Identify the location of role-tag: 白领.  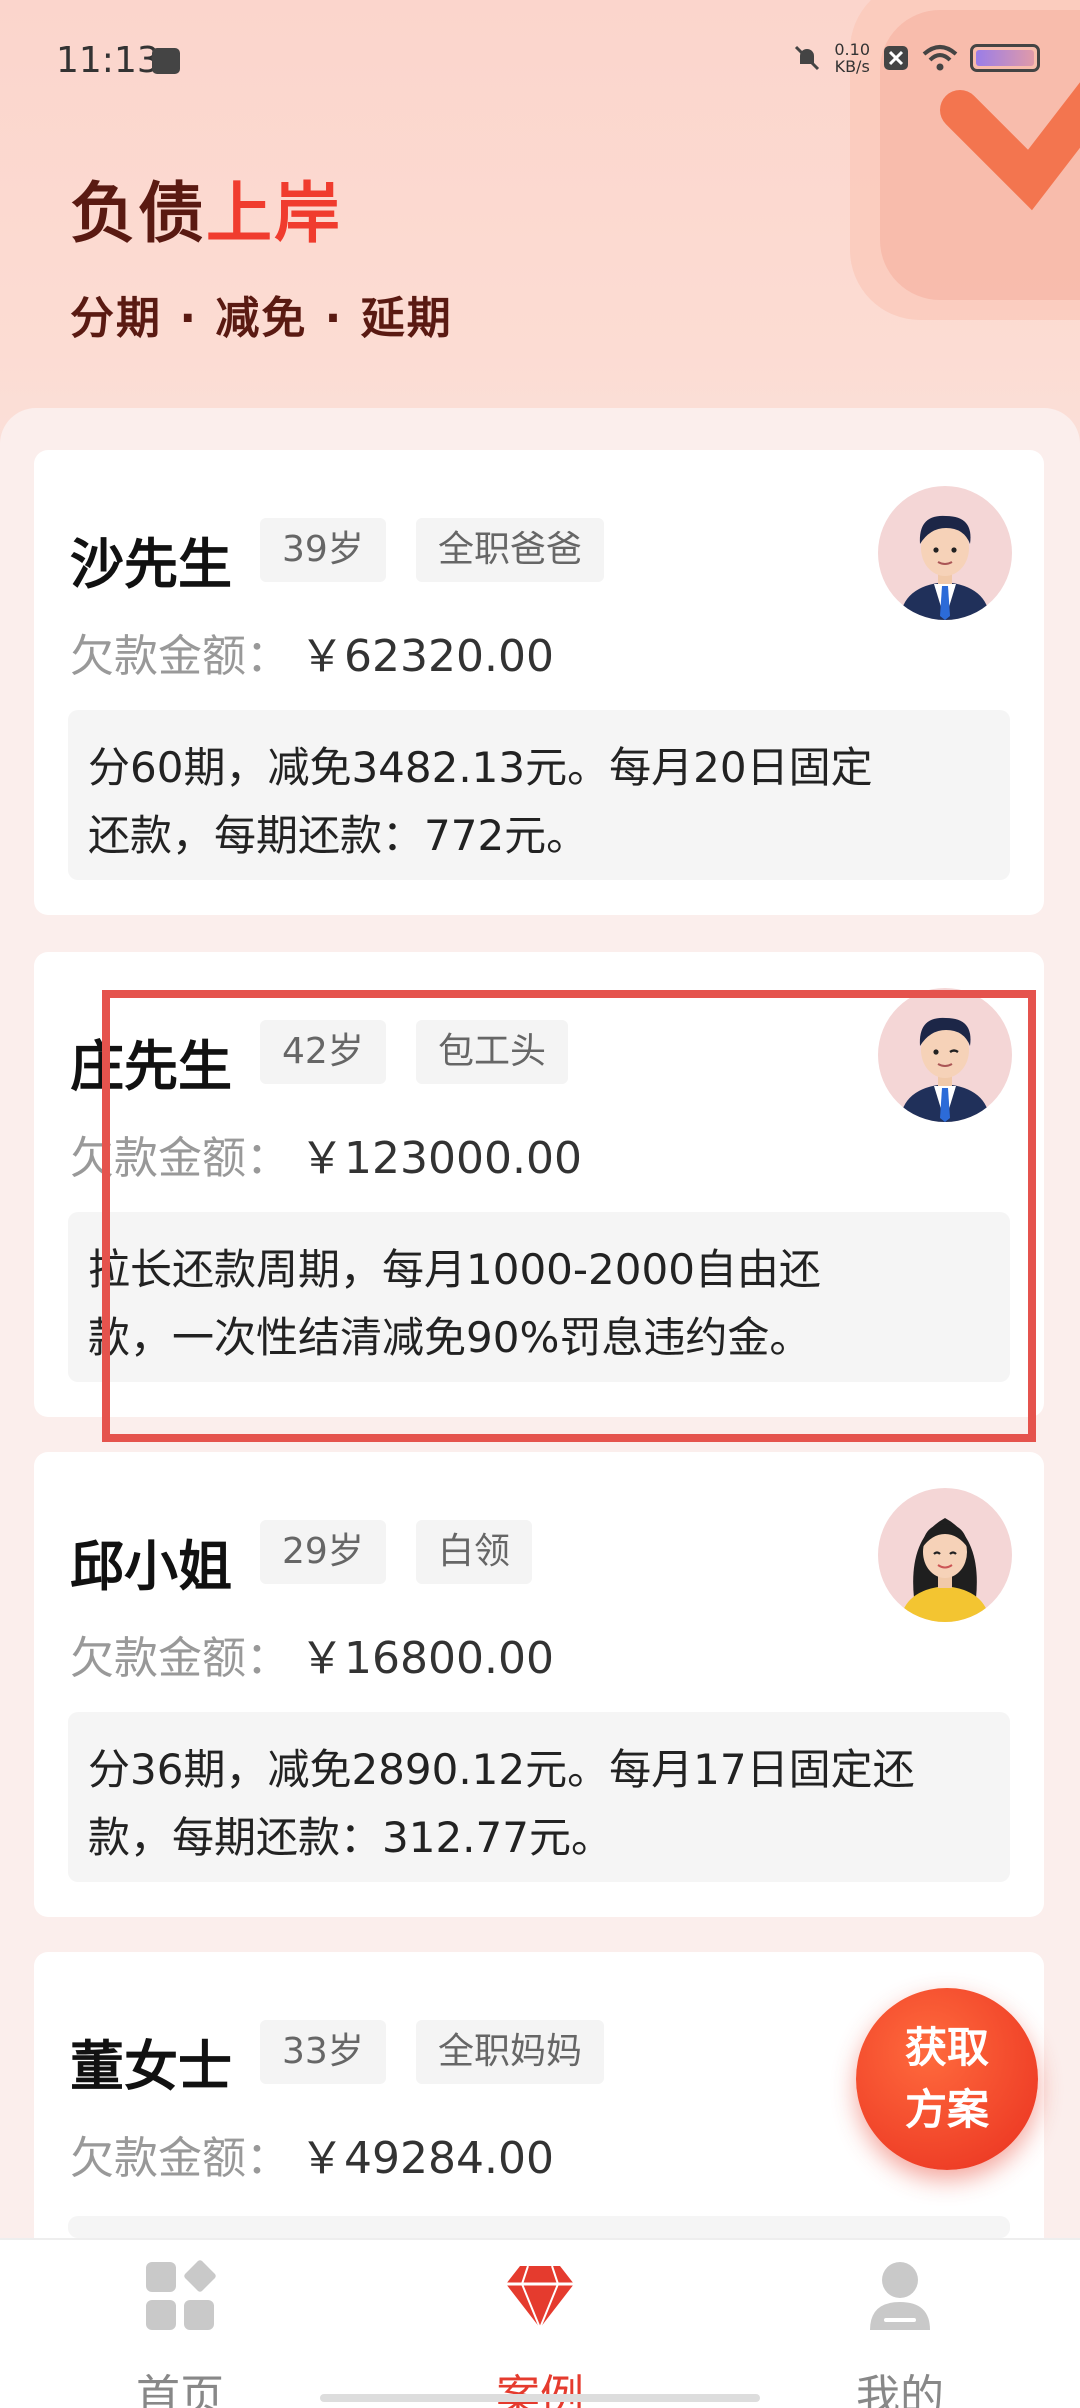
(474, 1552).